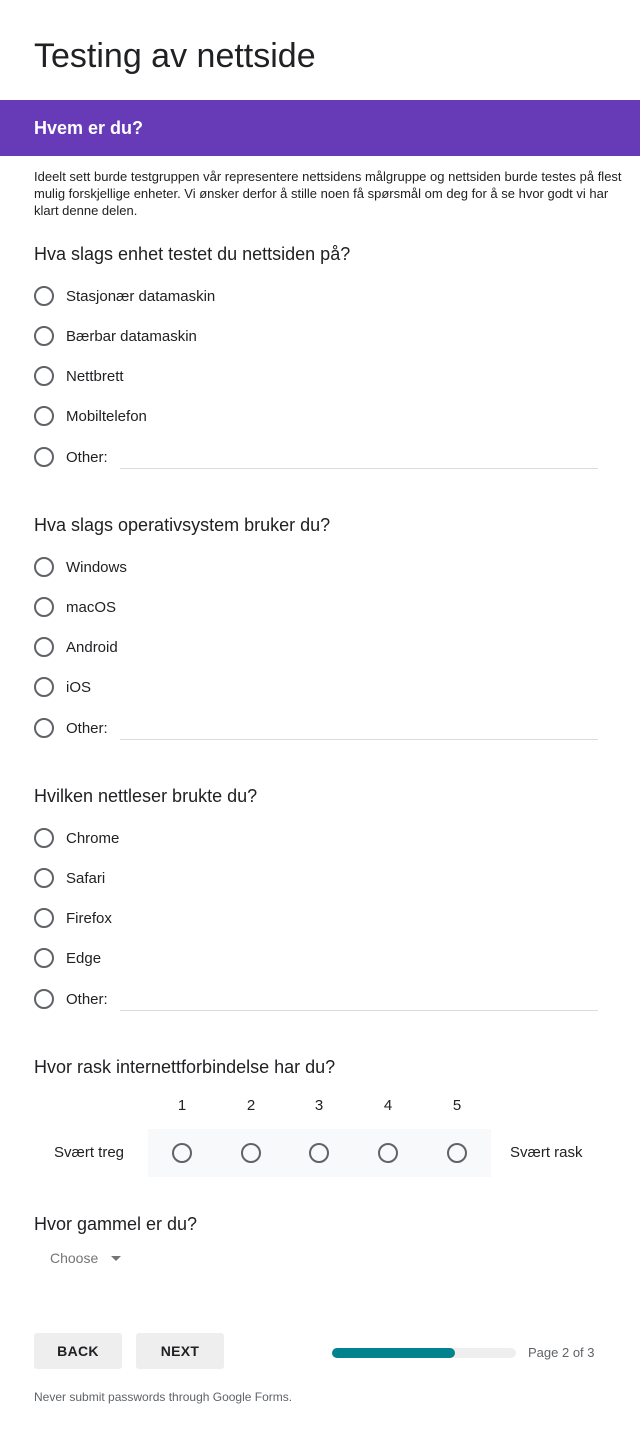 The width and height of the screenshot is (640, 1444). I want to click on age-dropdown: Choose, so click(84, 1258).